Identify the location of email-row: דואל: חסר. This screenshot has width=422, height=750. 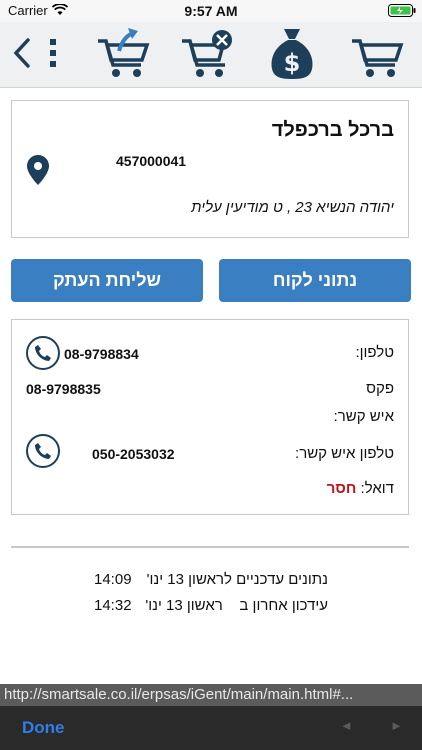
(360, 488).